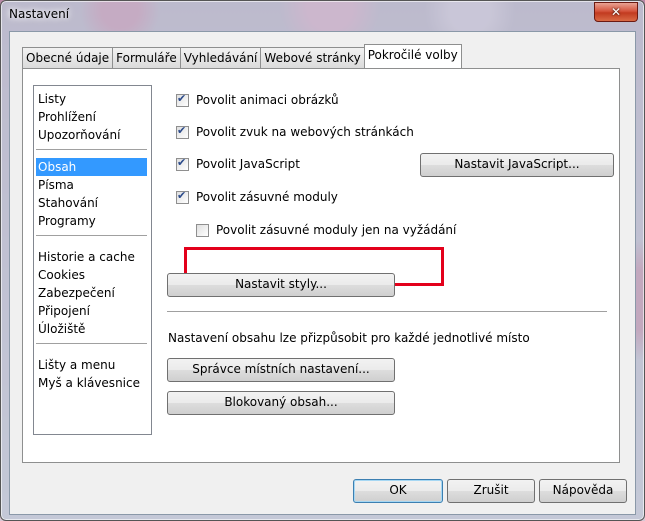 This screenshot has height=521, width=645. I want to click on list-item: Cookies, so click(91, 275).